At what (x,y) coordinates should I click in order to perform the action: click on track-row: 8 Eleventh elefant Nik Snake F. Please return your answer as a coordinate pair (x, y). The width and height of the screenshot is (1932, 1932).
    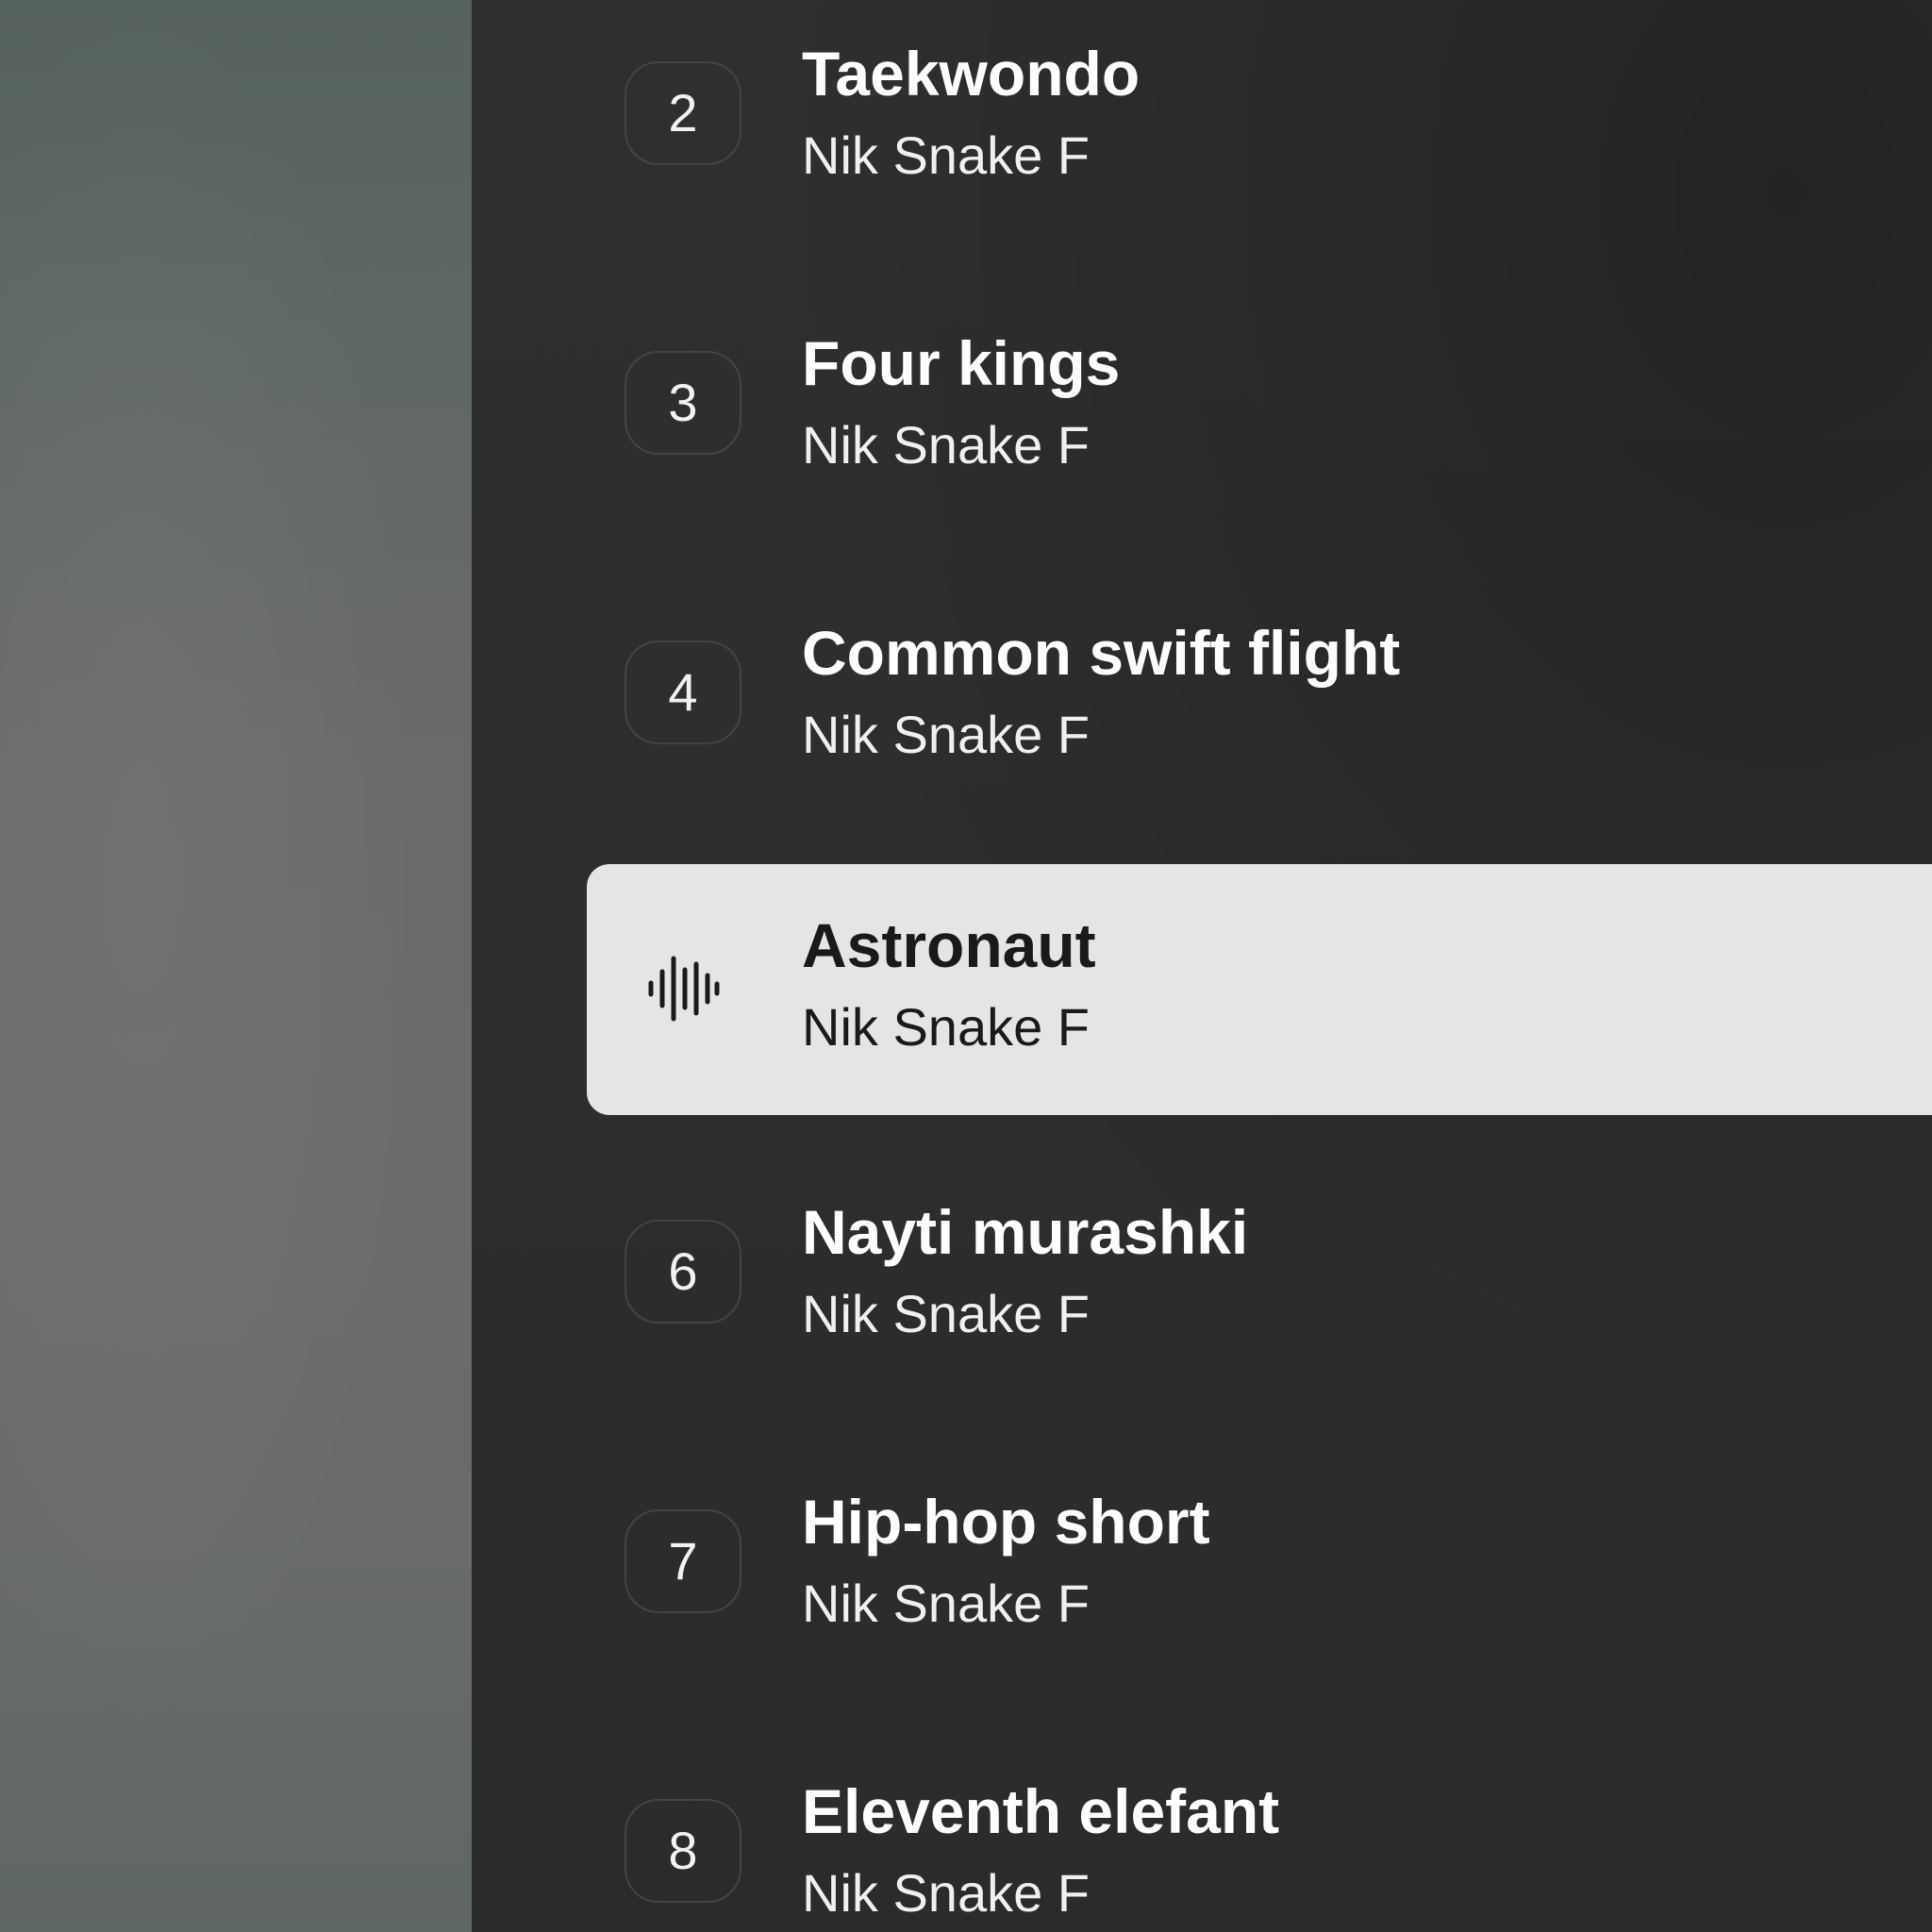
    Looking at the image, I should click on (1260, 1831).